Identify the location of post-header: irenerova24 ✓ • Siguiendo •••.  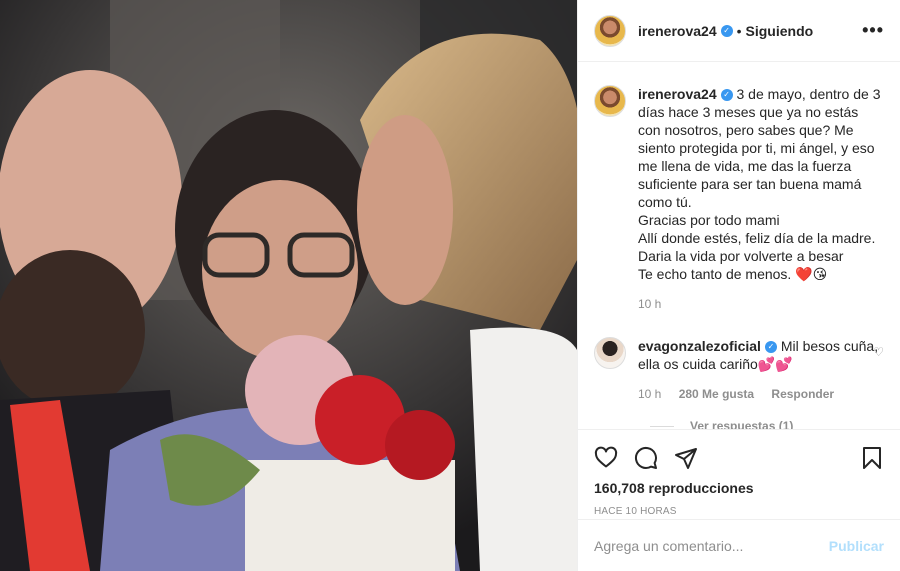
(739, 31).